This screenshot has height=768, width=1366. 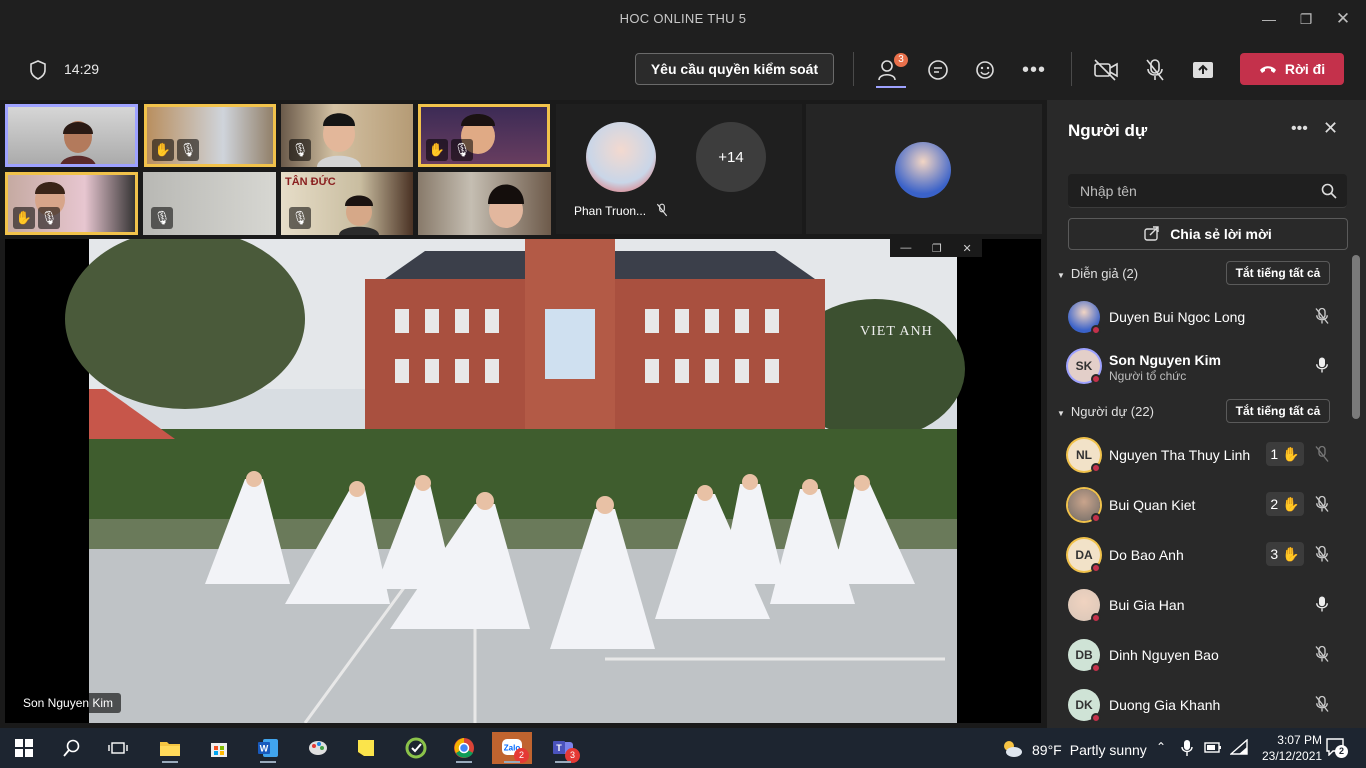 I want to click on leave-button: Rời đi, so click(x=1292, y=69).